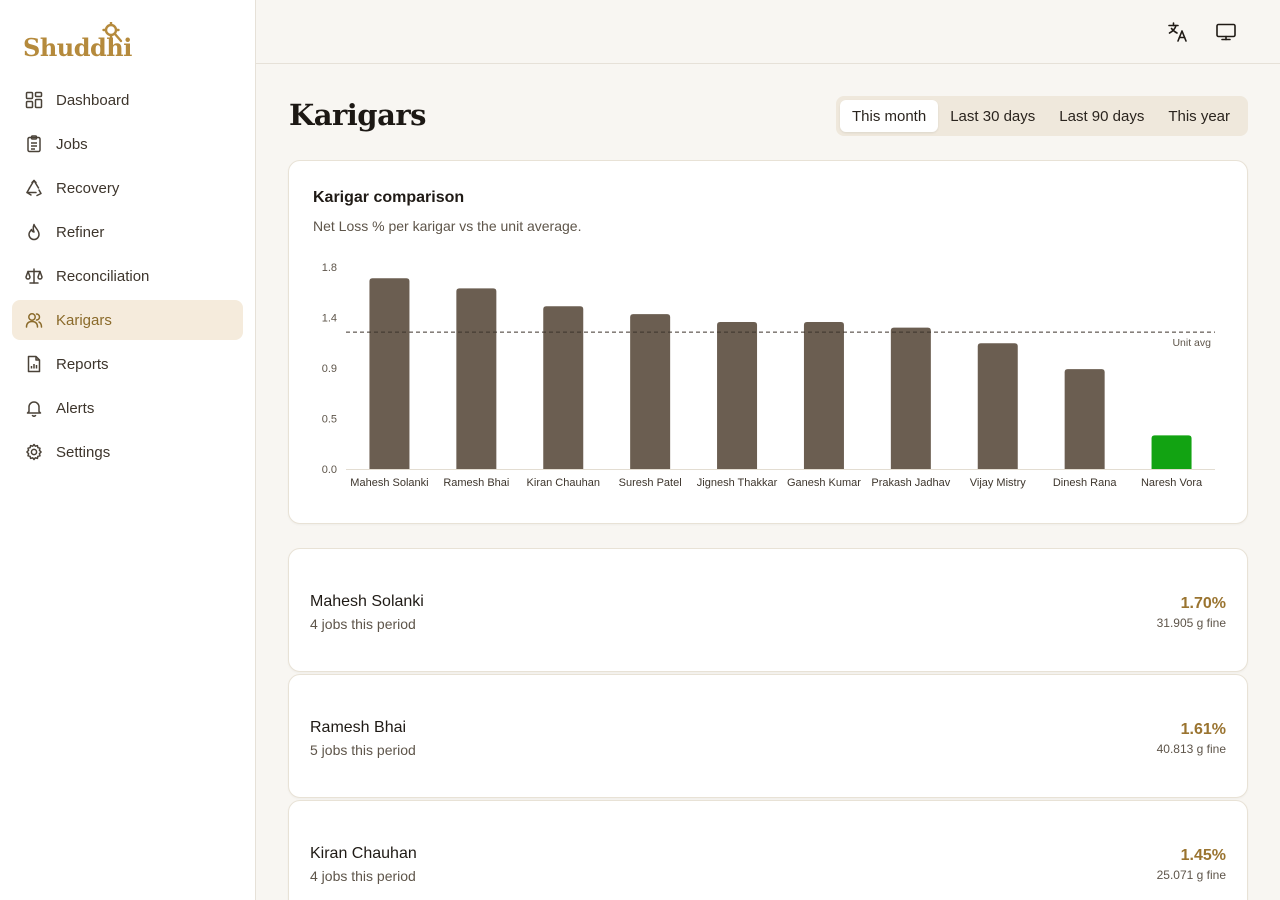  What do you see at coordinates (889, 116) in the screenshot?
I see `tab-this-month: This month` at bounding box center [889, 116].